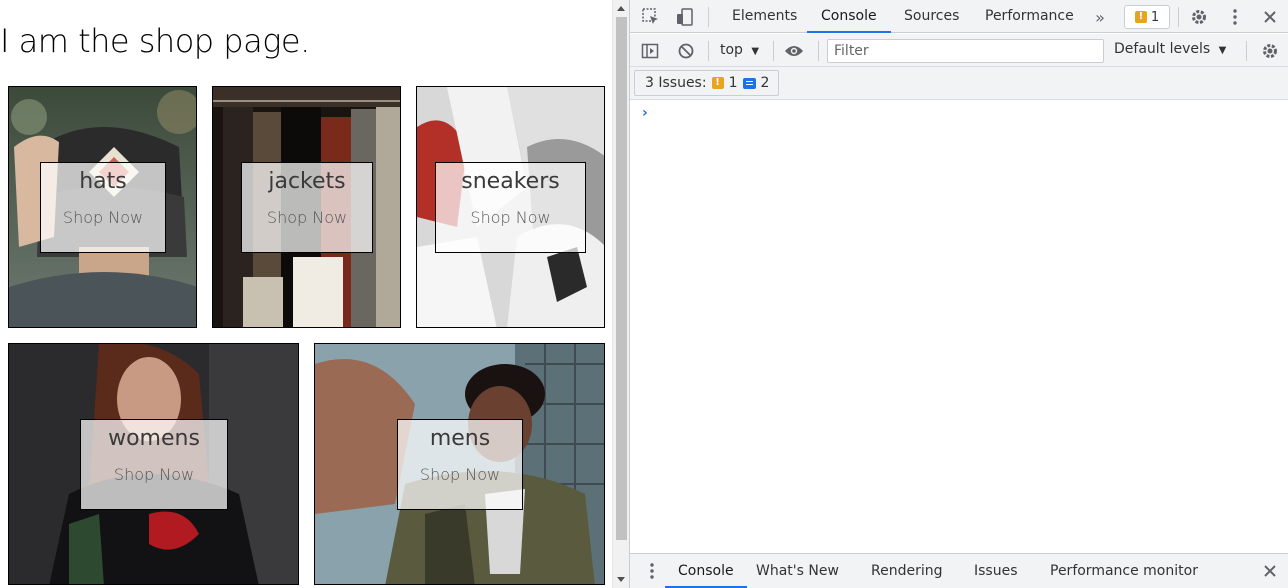  I want to click on console-settings-gear-icon, so click(1270, 51).